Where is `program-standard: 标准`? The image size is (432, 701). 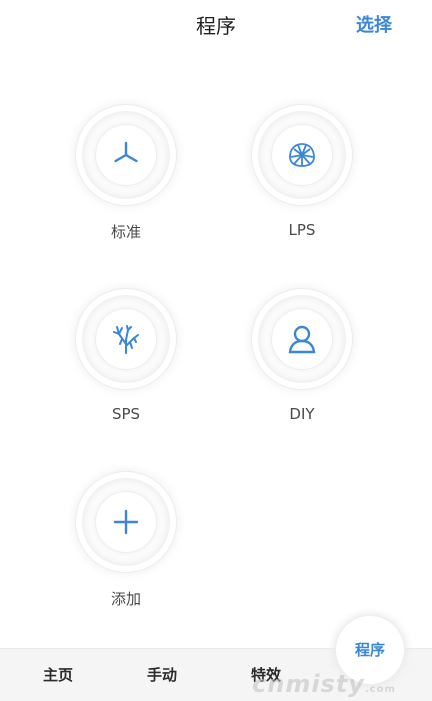
program-standard: 标准 is located at coordinates (126, 173).